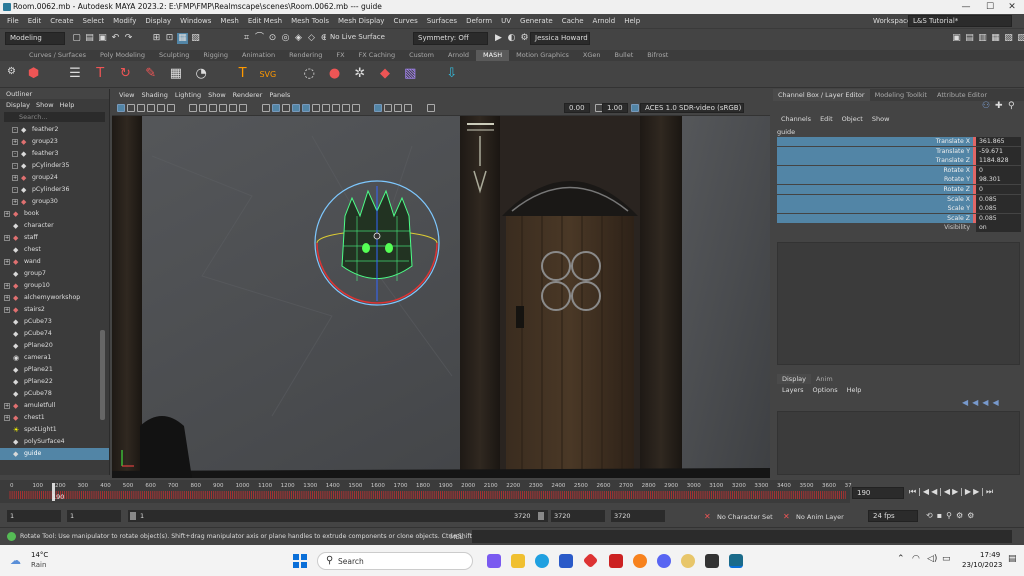  What do you see at coordinates (998, 141) in the screenshot?
I see `channel-value-field: 361.865` at bounding box center [998, 141].